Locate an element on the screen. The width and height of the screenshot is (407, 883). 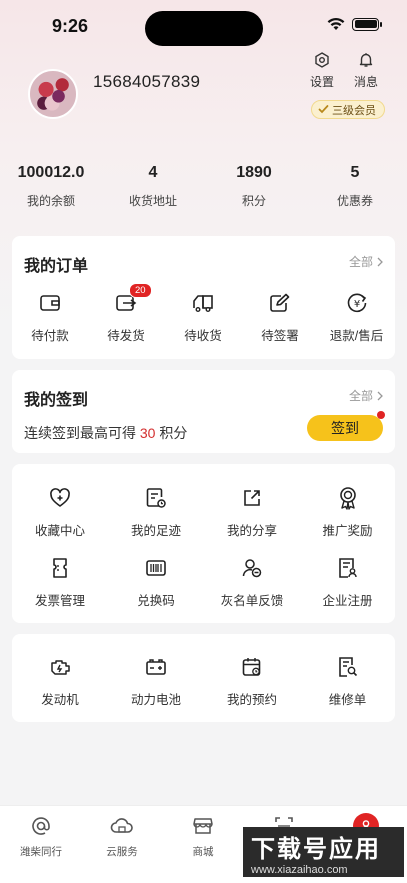
service-invoice: 发票管理 is located at coordinates (60, 582).